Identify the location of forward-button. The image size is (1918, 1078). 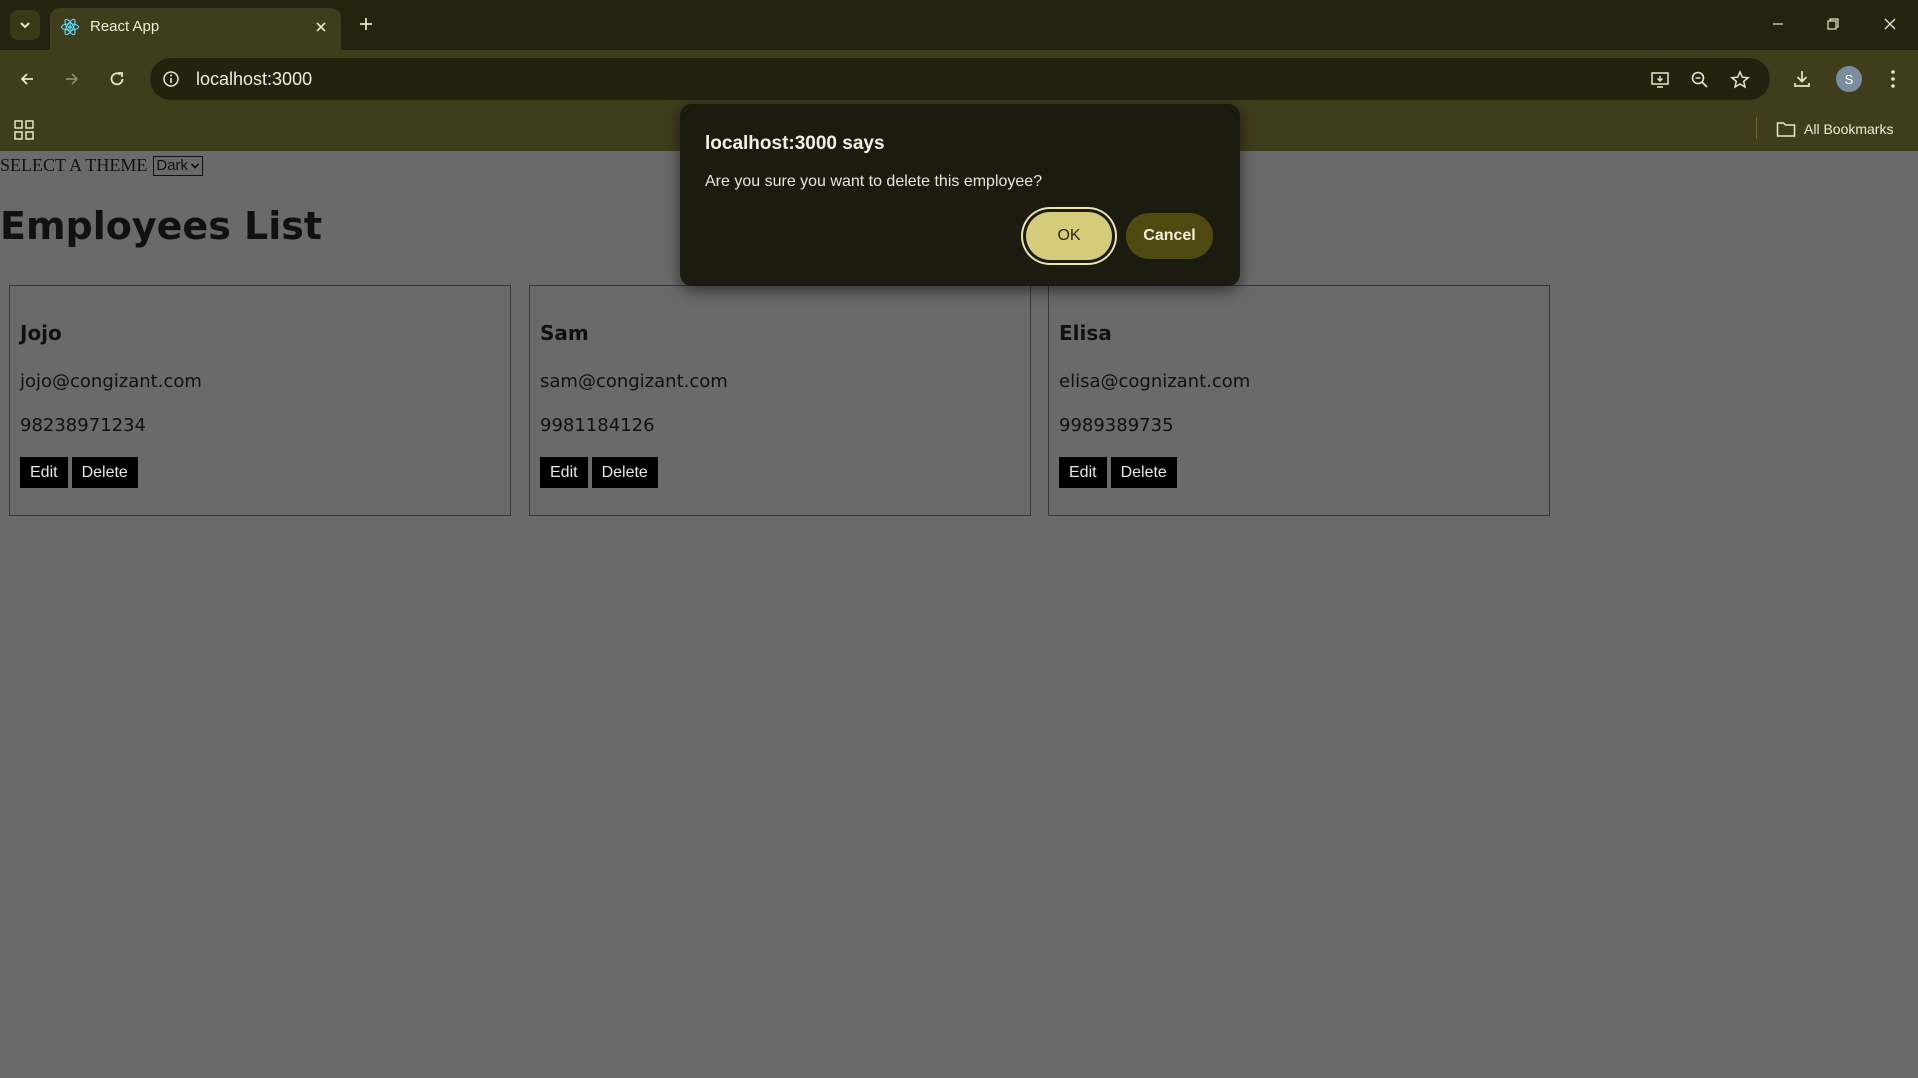
(72, 79).